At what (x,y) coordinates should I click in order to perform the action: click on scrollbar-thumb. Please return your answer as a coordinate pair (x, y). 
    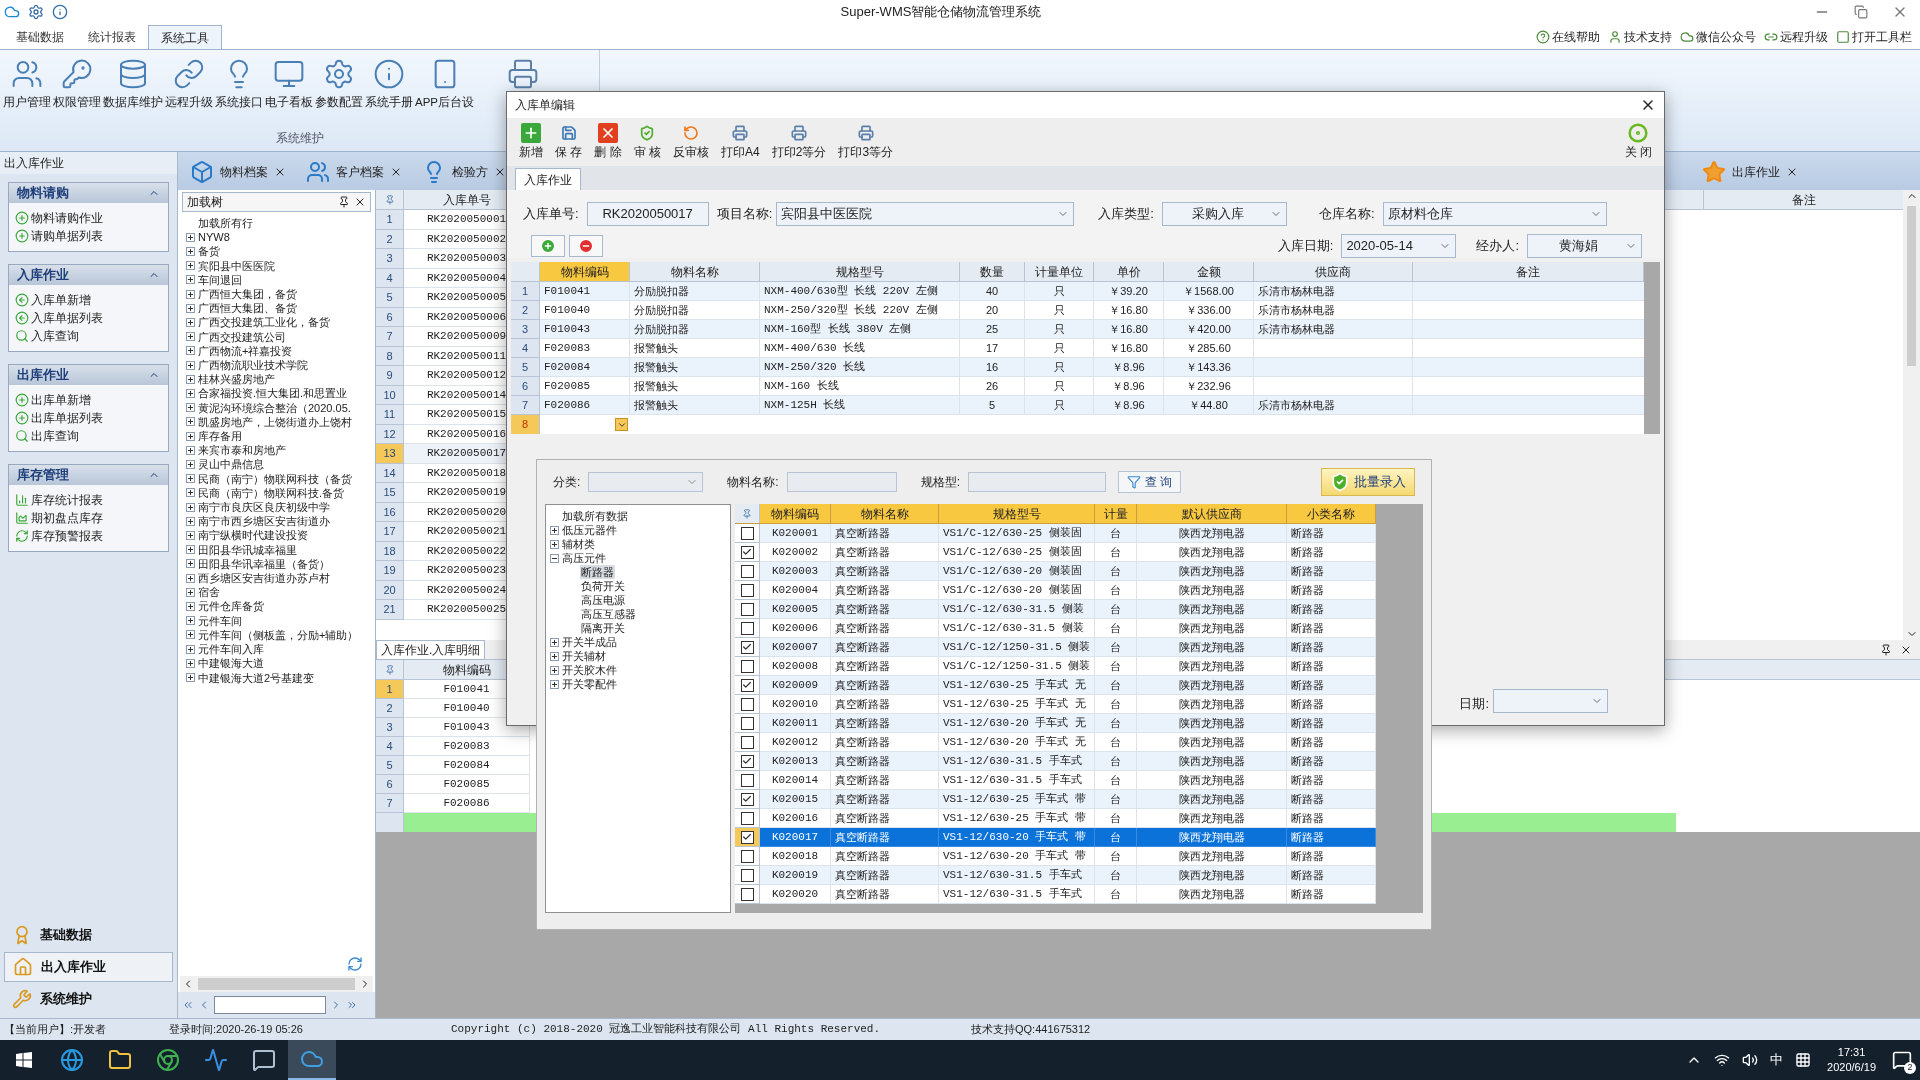
    Looking at the image, I should click on (1911, 286).